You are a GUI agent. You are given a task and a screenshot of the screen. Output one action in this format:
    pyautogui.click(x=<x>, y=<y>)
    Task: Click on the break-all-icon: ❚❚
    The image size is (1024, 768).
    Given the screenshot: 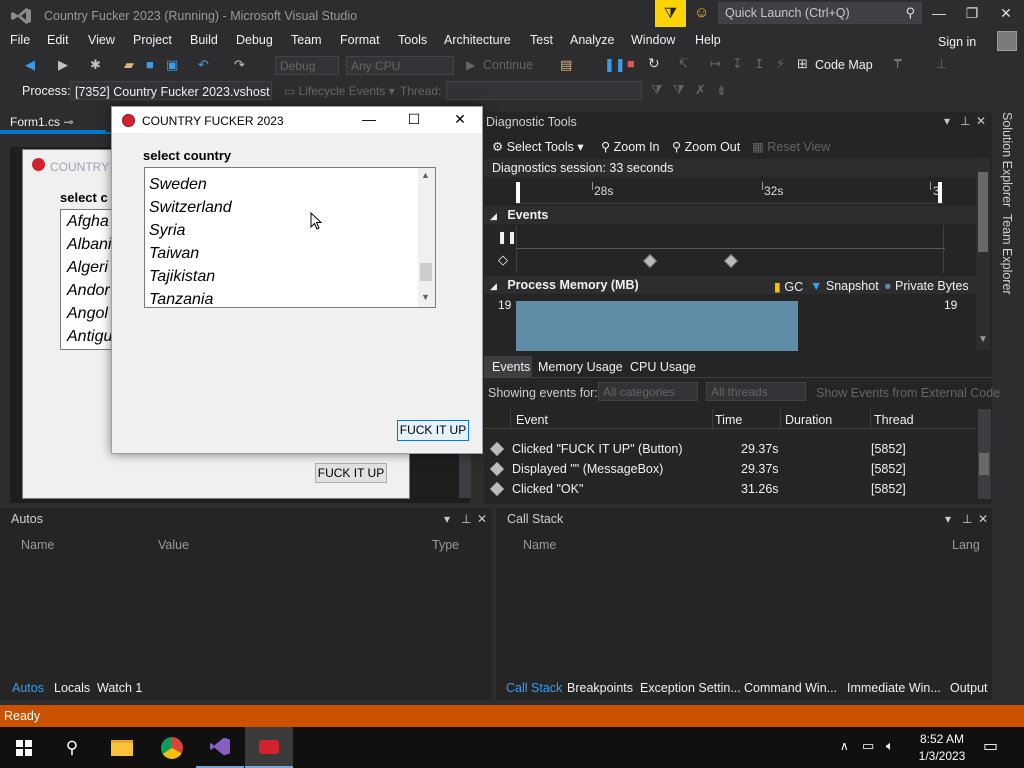 What is the action you would take?
    pyautogui.click(x=615, y=65)
    